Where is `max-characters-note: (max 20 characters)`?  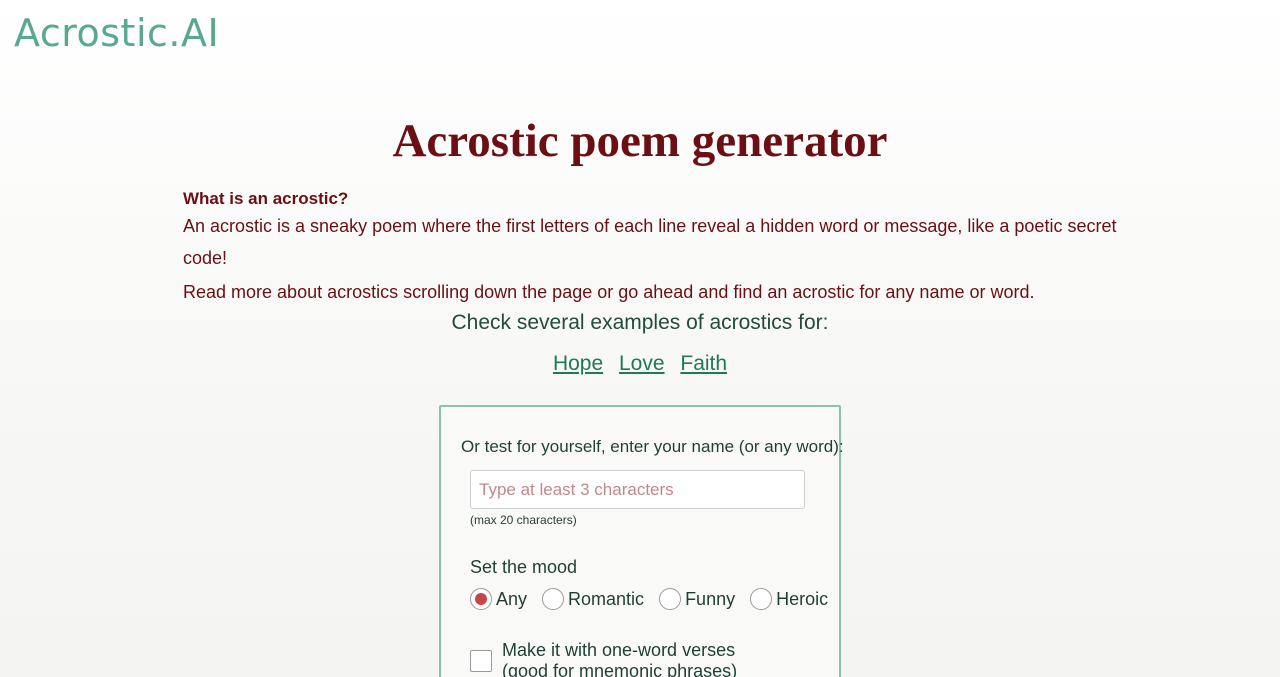 max-characters-note: (max 20 characters) is located at coordinates (523, 520).